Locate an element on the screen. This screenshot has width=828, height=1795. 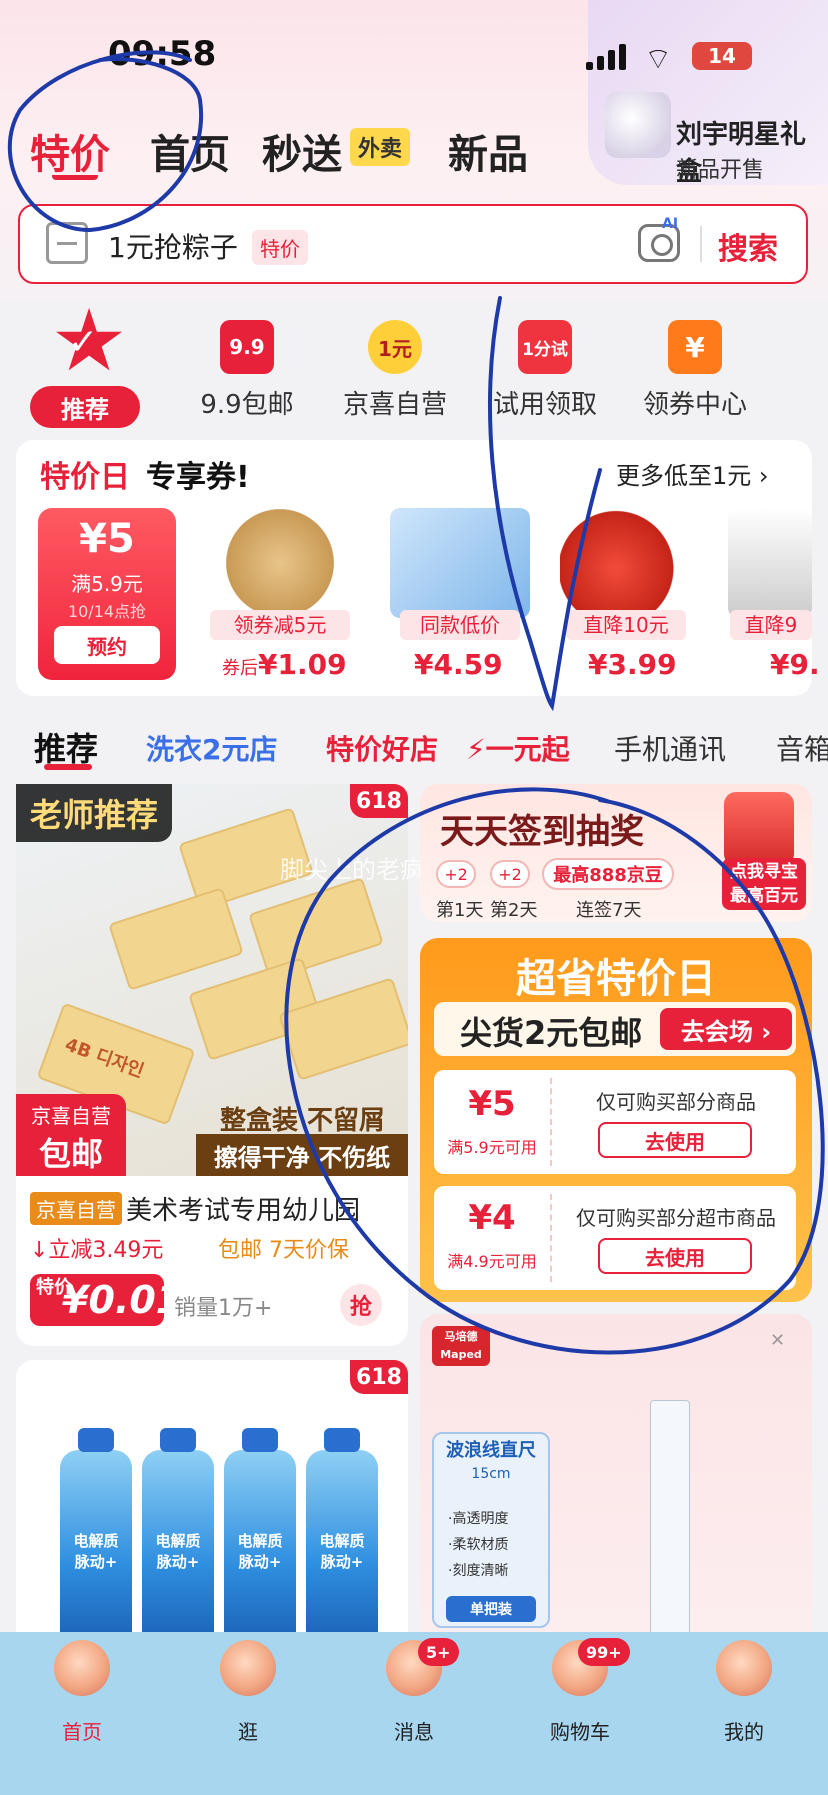
tab-instant-delivery: 秒送 is located at coordinates (302, 151).